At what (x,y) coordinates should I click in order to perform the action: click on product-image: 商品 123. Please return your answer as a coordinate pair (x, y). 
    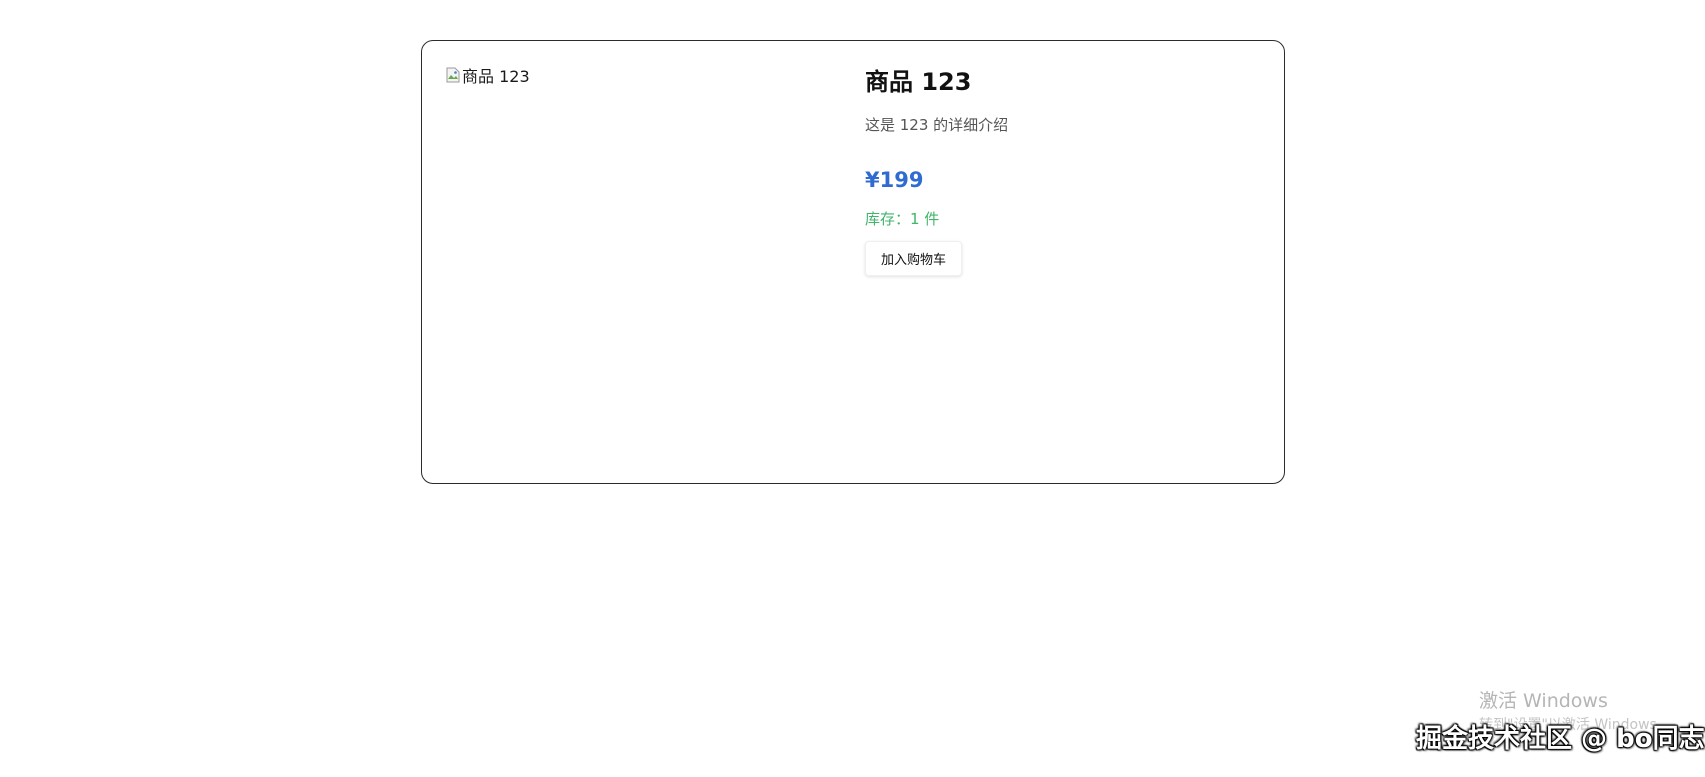
    Looking at the image, I should click on (488, 77).